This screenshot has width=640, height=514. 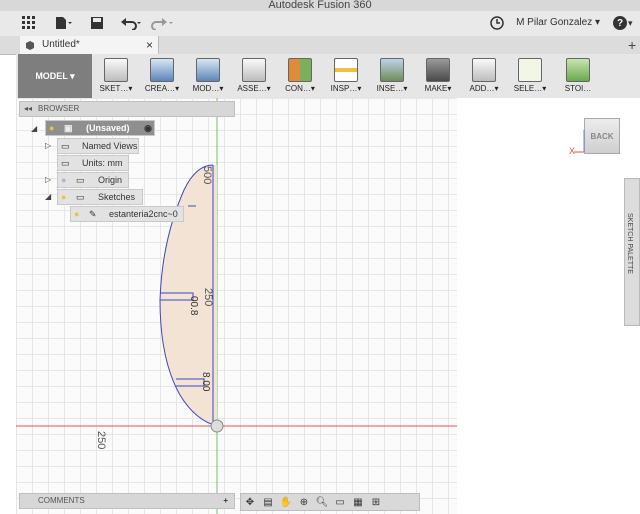 I want to click on zoom-window-icon: ⊕, so click(x=304, y=502).